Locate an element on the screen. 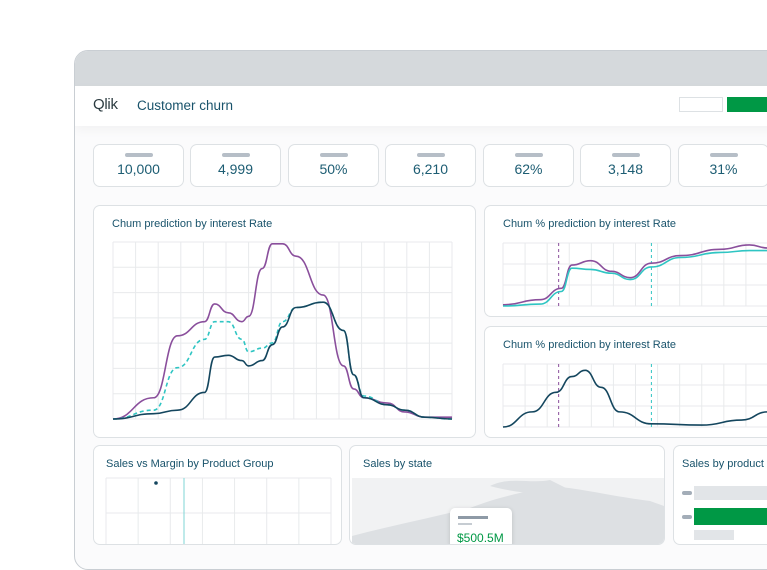 Image resolution: width=767 pixels, height=570 pixels. header-button-primary is located at coordinates (747, 104).